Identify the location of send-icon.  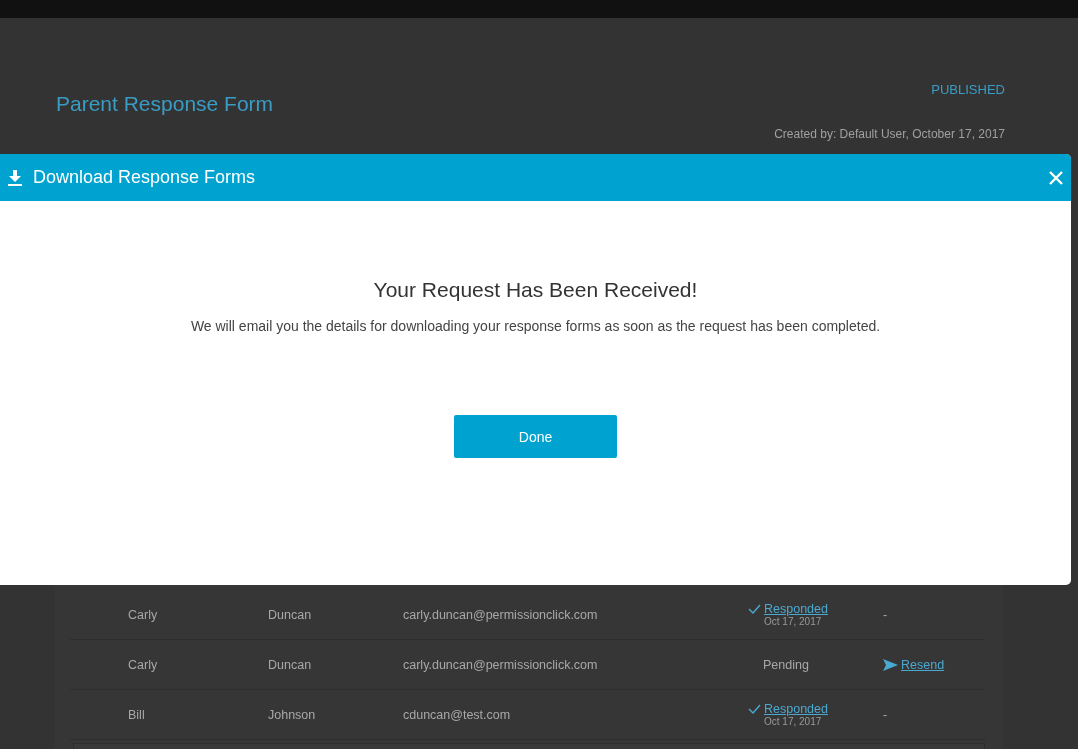
(890, 664).